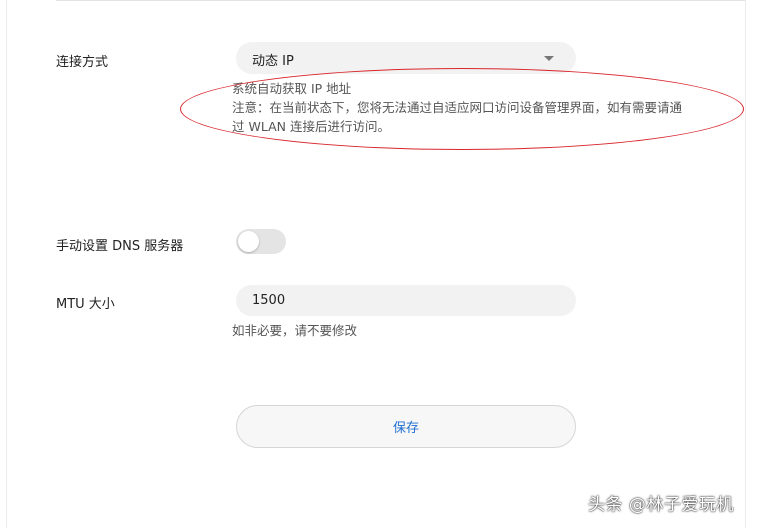 The width and height of the screenshot is (760, 528). Describe the element at coordinates (406, 58) in the screenshot. I see `connection-method-select: 动态 IP` at that location.